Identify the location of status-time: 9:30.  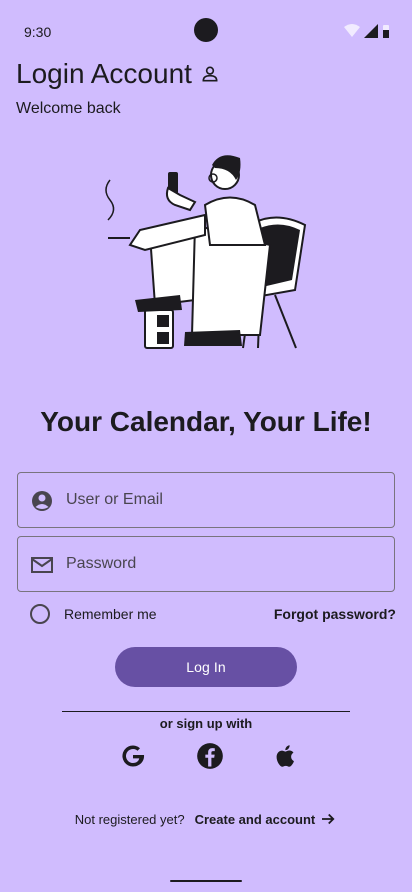
(38, 32).